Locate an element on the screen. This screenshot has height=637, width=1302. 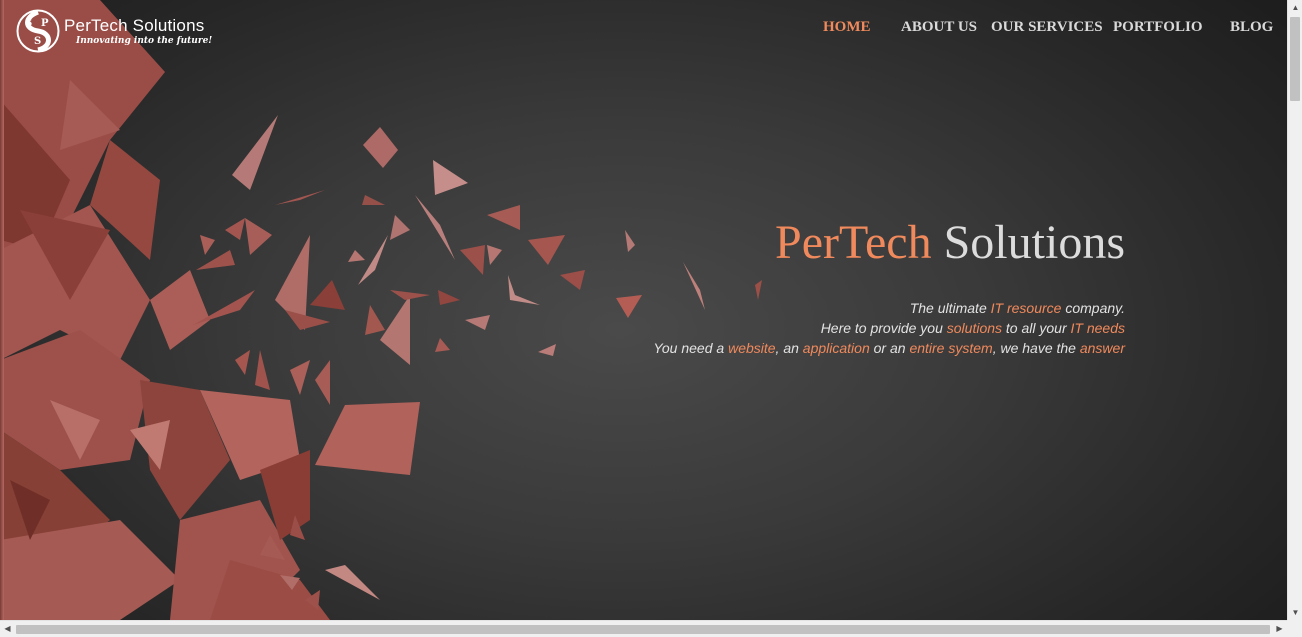
brand-name: PerTech Solutions is located at coordinates (134, 25).